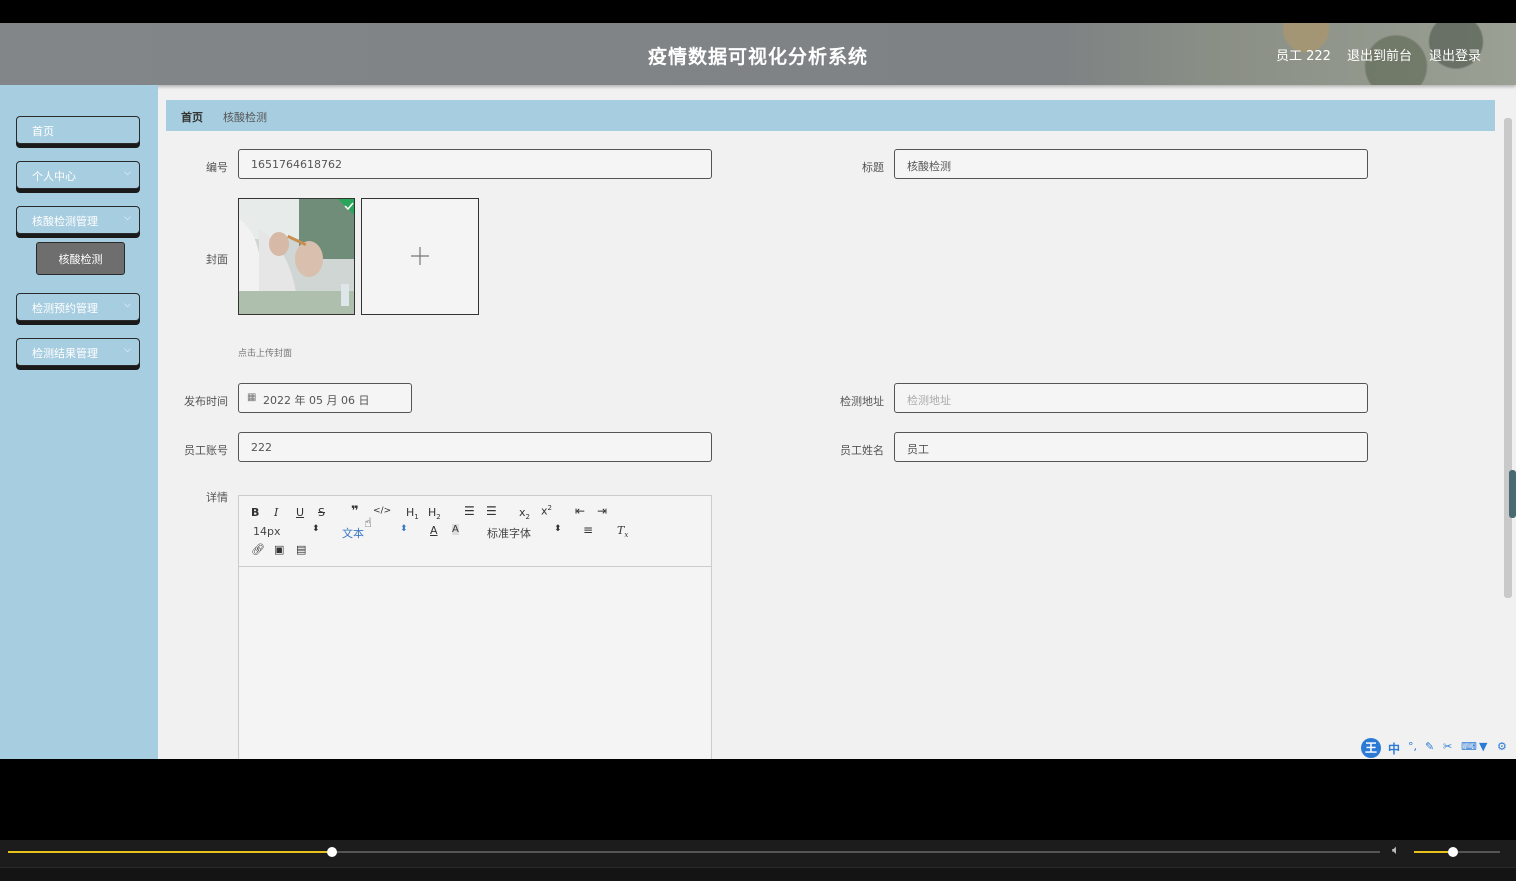 The height and width of the screenshot is (881, 1516). Describe the element at coordinates (830, 115) in the screenshot. I see `breadcrumb: 首页 核酸检测` at that location.